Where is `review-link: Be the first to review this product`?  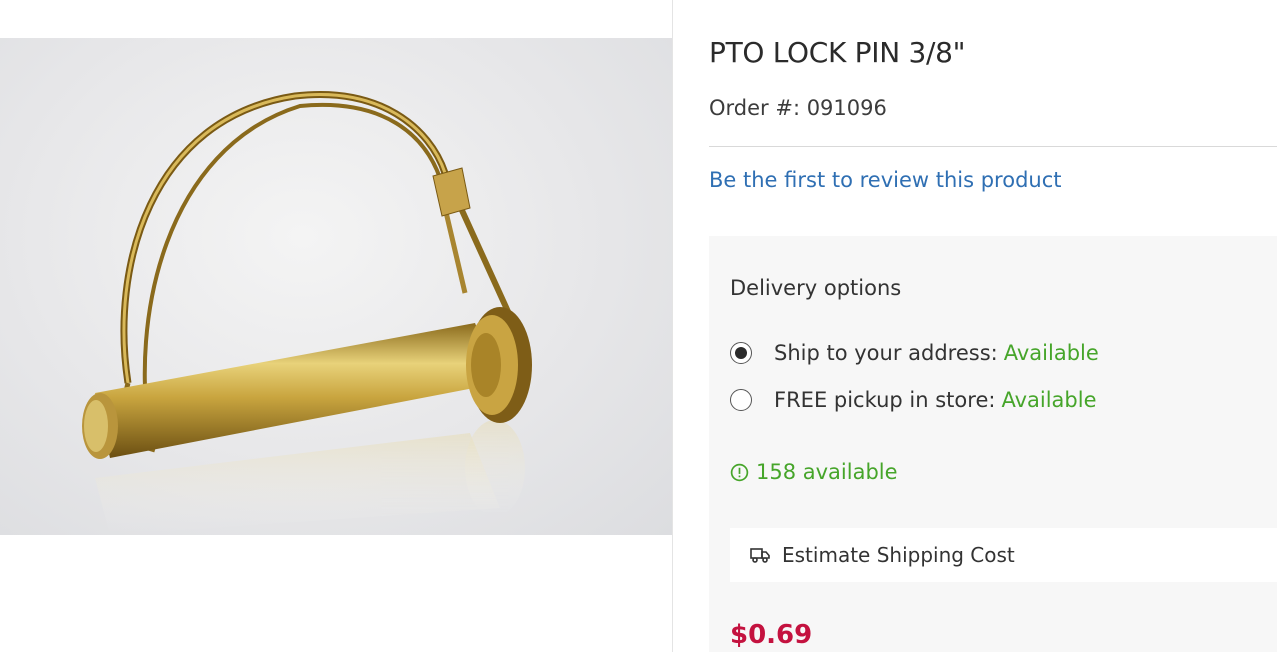
review-link: Be the first to review this product is located at coordinates (885, 180).